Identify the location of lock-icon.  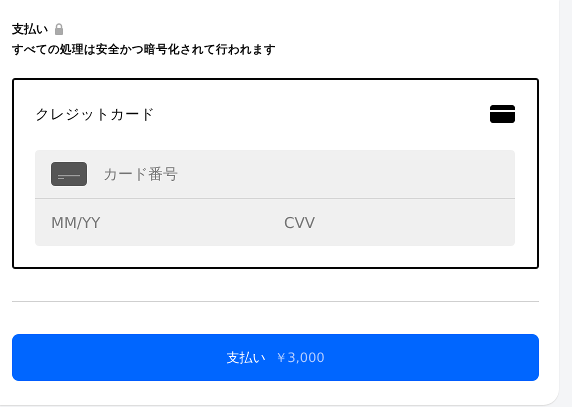
(59, 29).